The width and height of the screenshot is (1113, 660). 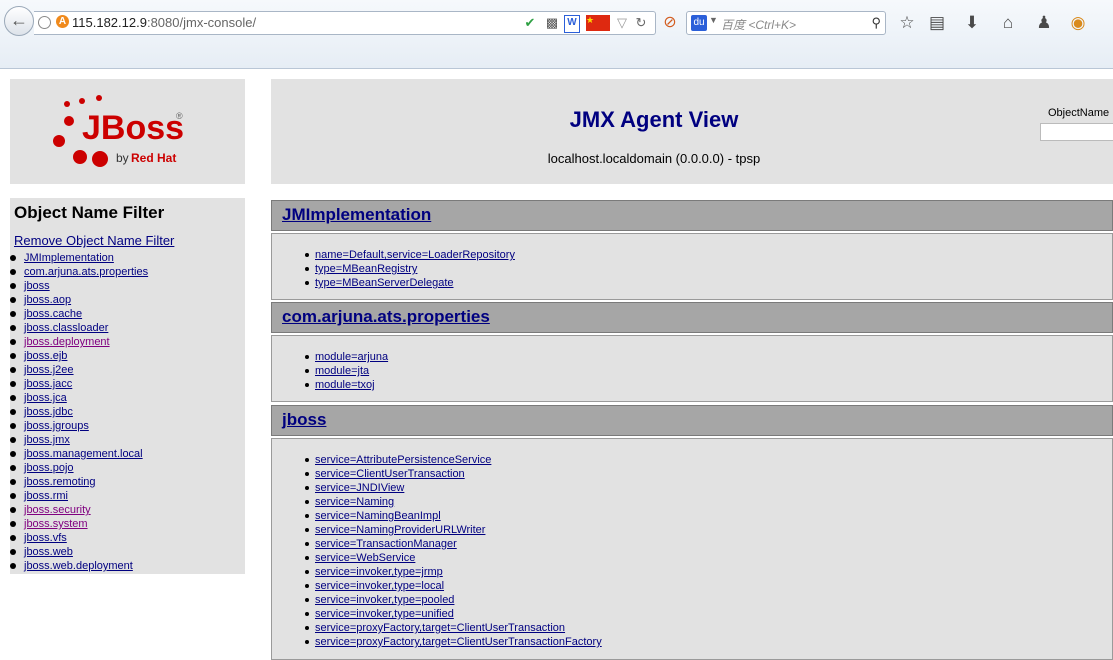 What do you see at coordinates (384, 600) in the screenshot?
I see `mbean-link: service=invoker,type=pooled` at bounding box center [384, 600].